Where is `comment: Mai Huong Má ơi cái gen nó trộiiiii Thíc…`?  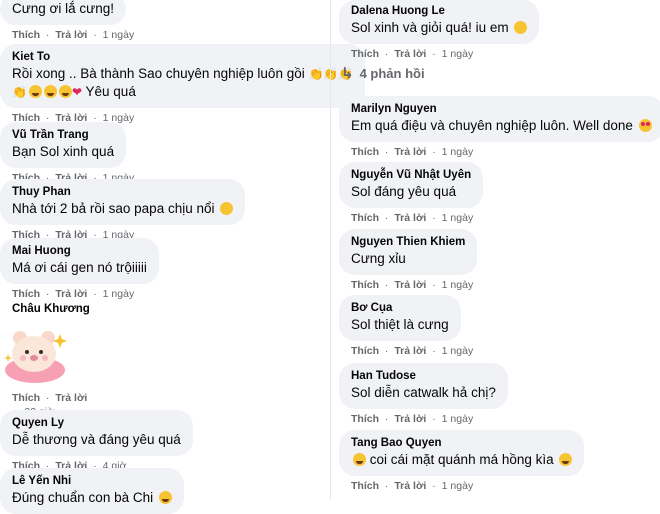
comment: Mai Huong Má ơi cái gen nó trộiiiii Thíc… is located at coordinates (79, 269).